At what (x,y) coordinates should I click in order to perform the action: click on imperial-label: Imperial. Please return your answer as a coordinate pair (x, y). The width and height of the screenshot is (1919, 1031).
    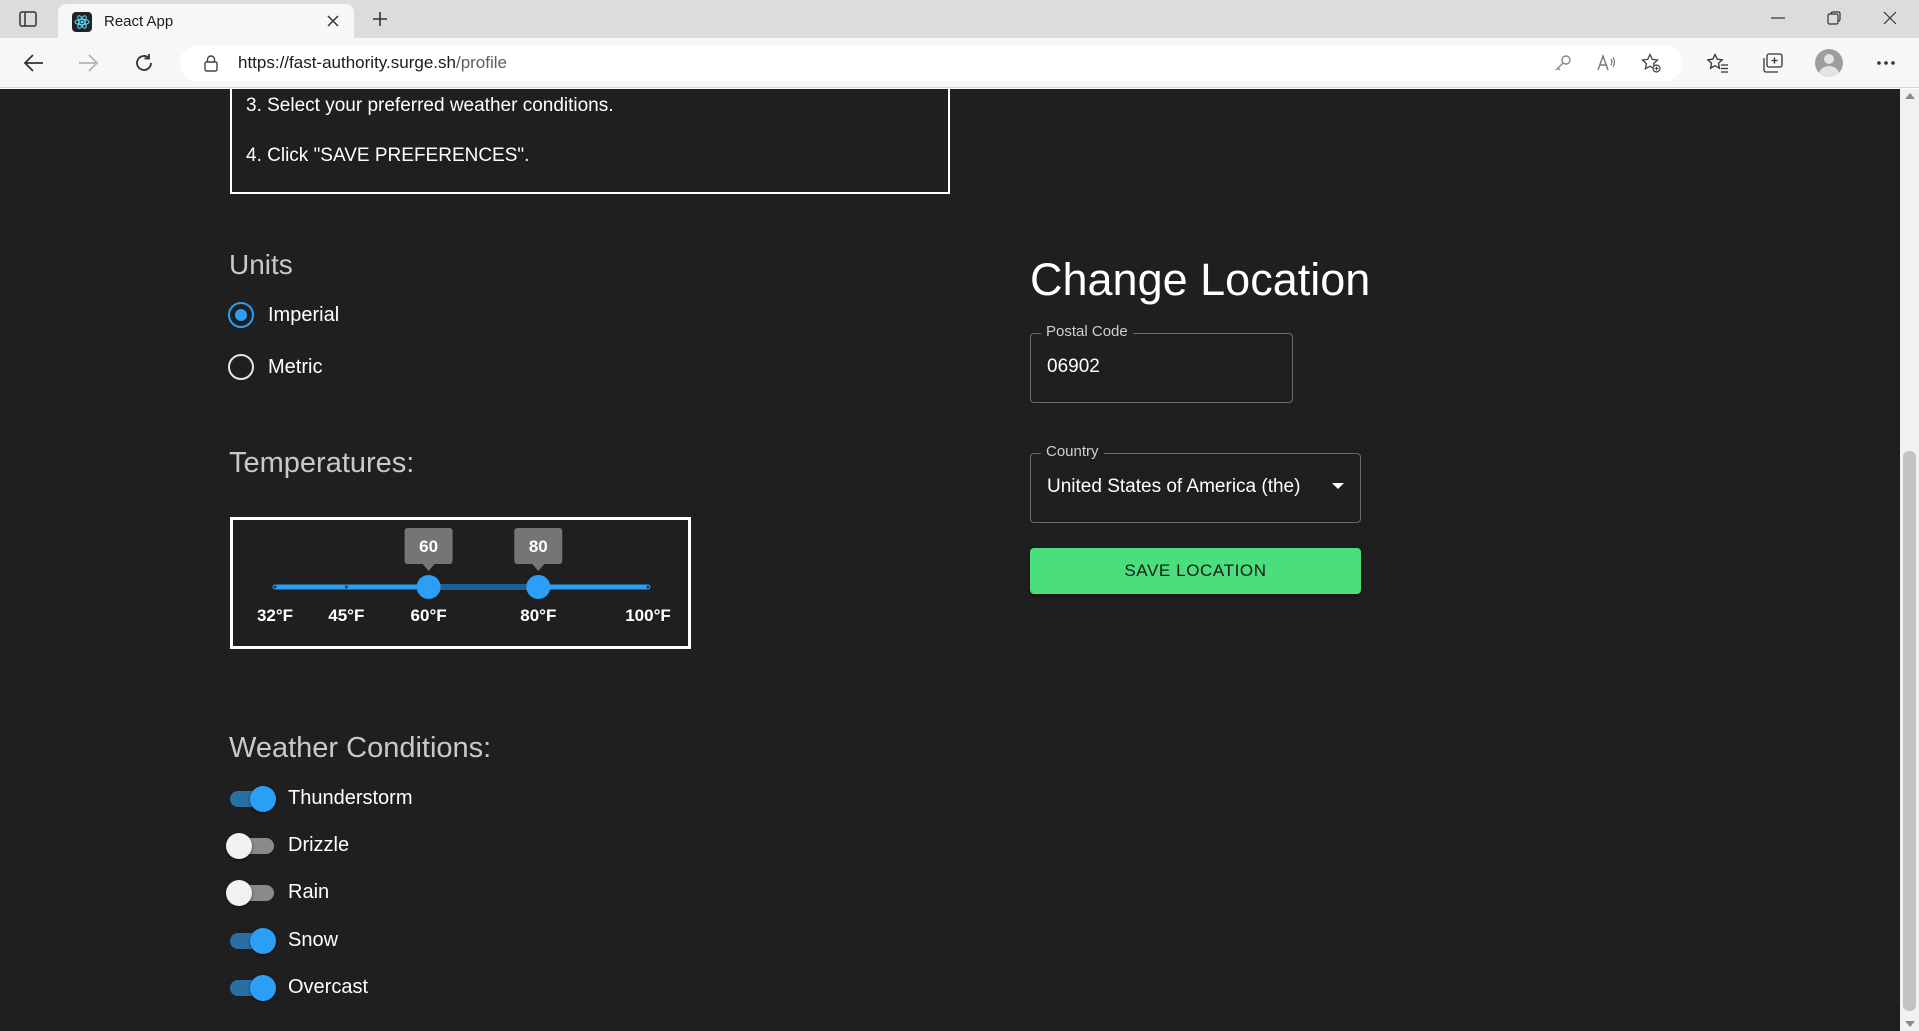
    Looking at the image, I should click on (304, 314).